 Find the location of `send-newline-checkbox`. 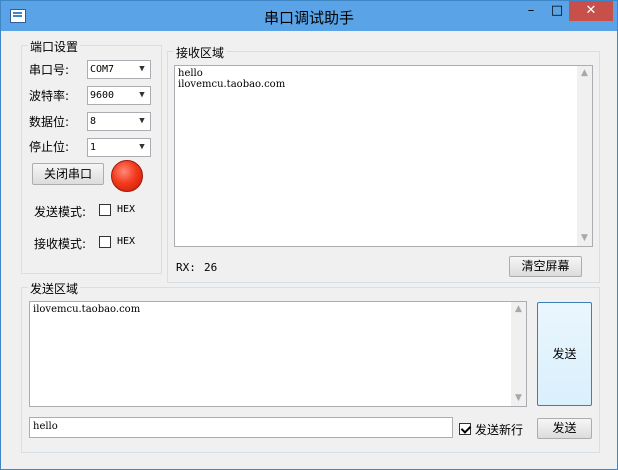

send-newline-checkbox is located at coordinates (465, 429).